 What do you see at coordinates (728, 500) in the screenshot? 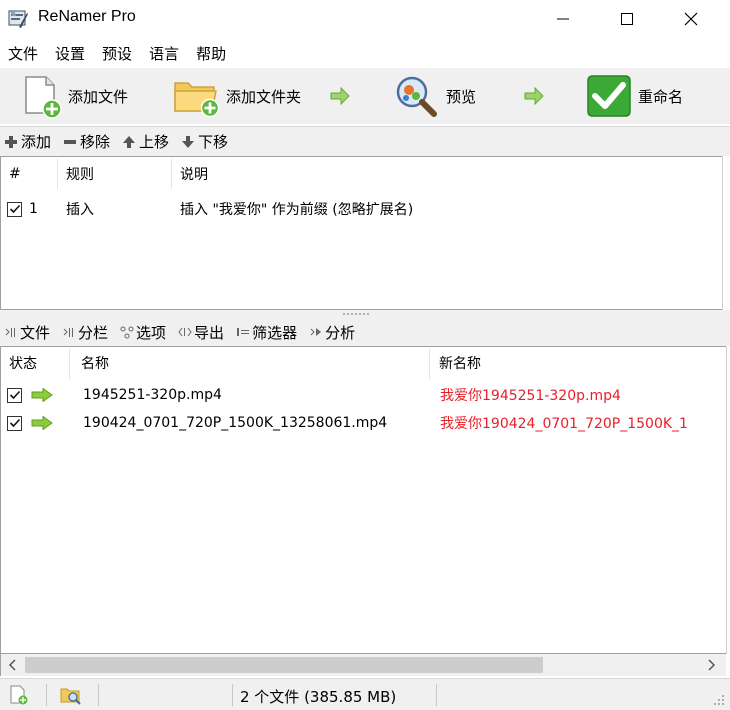
I see `files-vertical-scrollbar` at bounding box center [728, 500].